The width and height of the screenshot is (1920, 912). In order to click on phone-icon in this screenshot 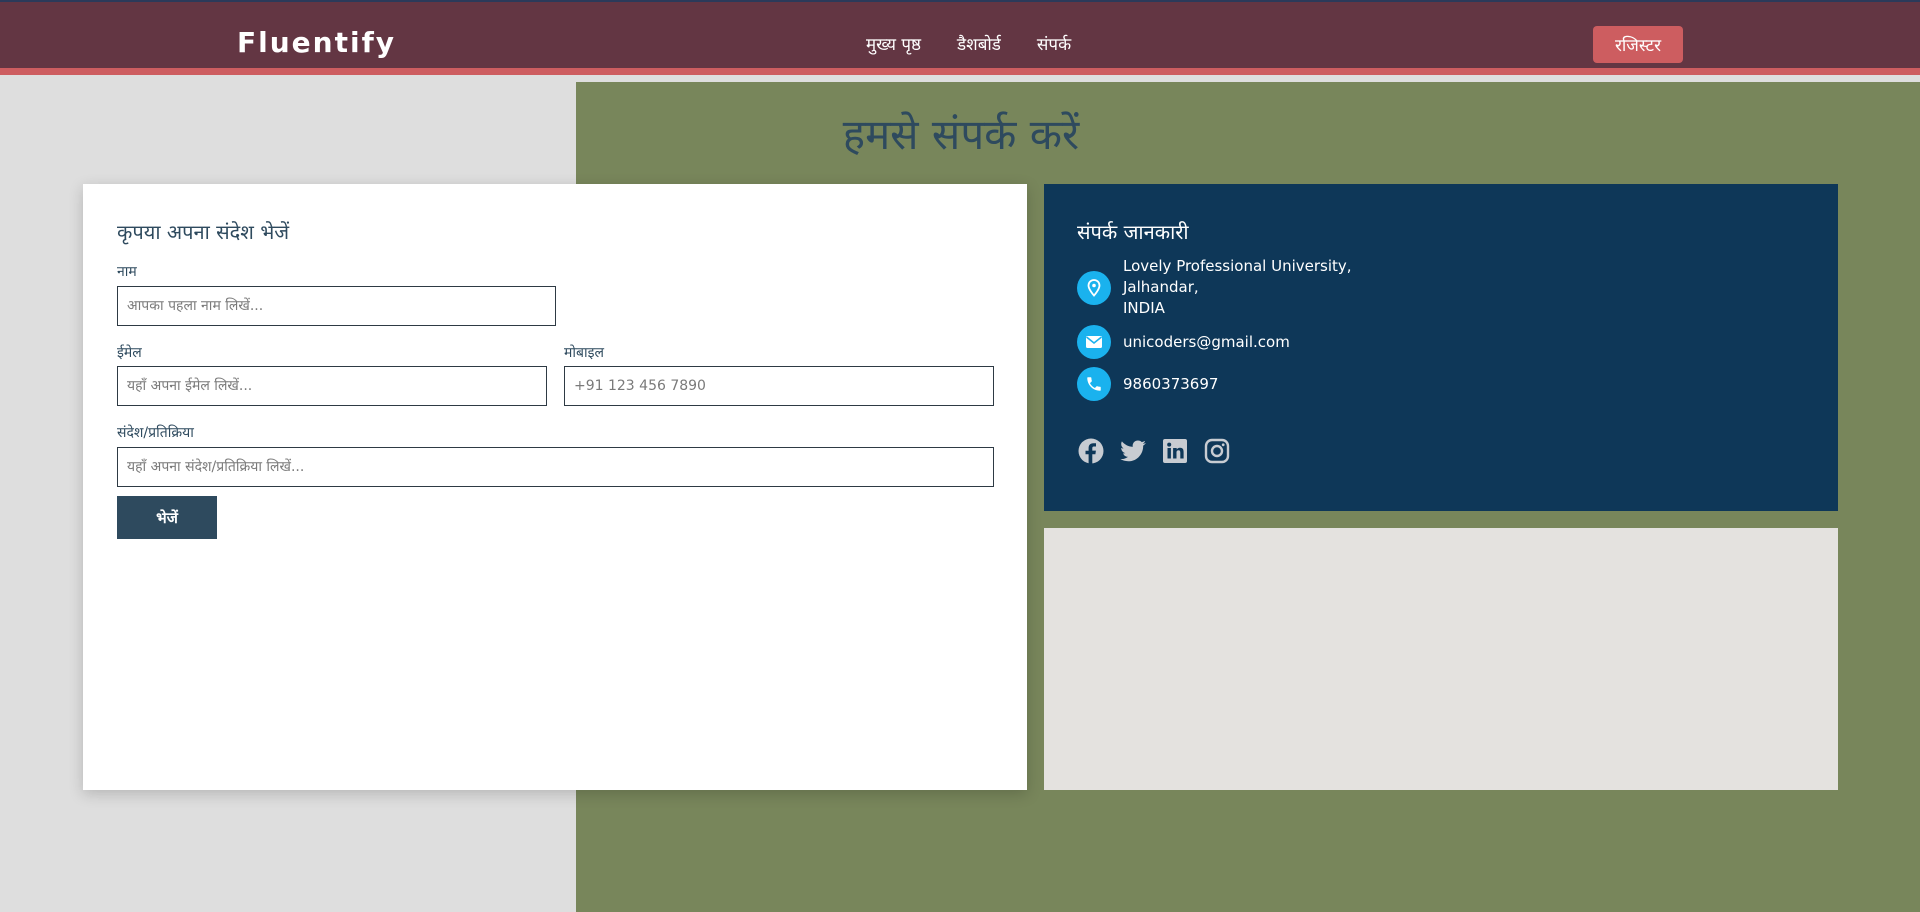, I will do `click(1094, 384)`.